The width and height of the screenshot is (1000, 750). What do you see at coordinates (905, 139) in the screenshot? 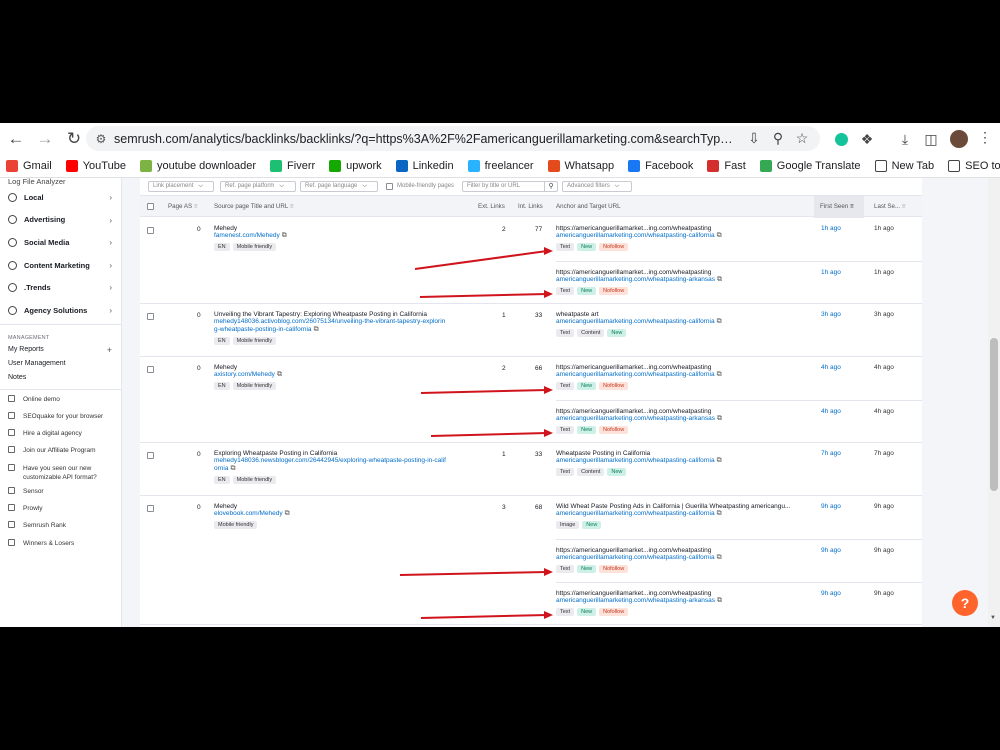
I see `download-icon: ⤓` at bounding box center [905, 139].